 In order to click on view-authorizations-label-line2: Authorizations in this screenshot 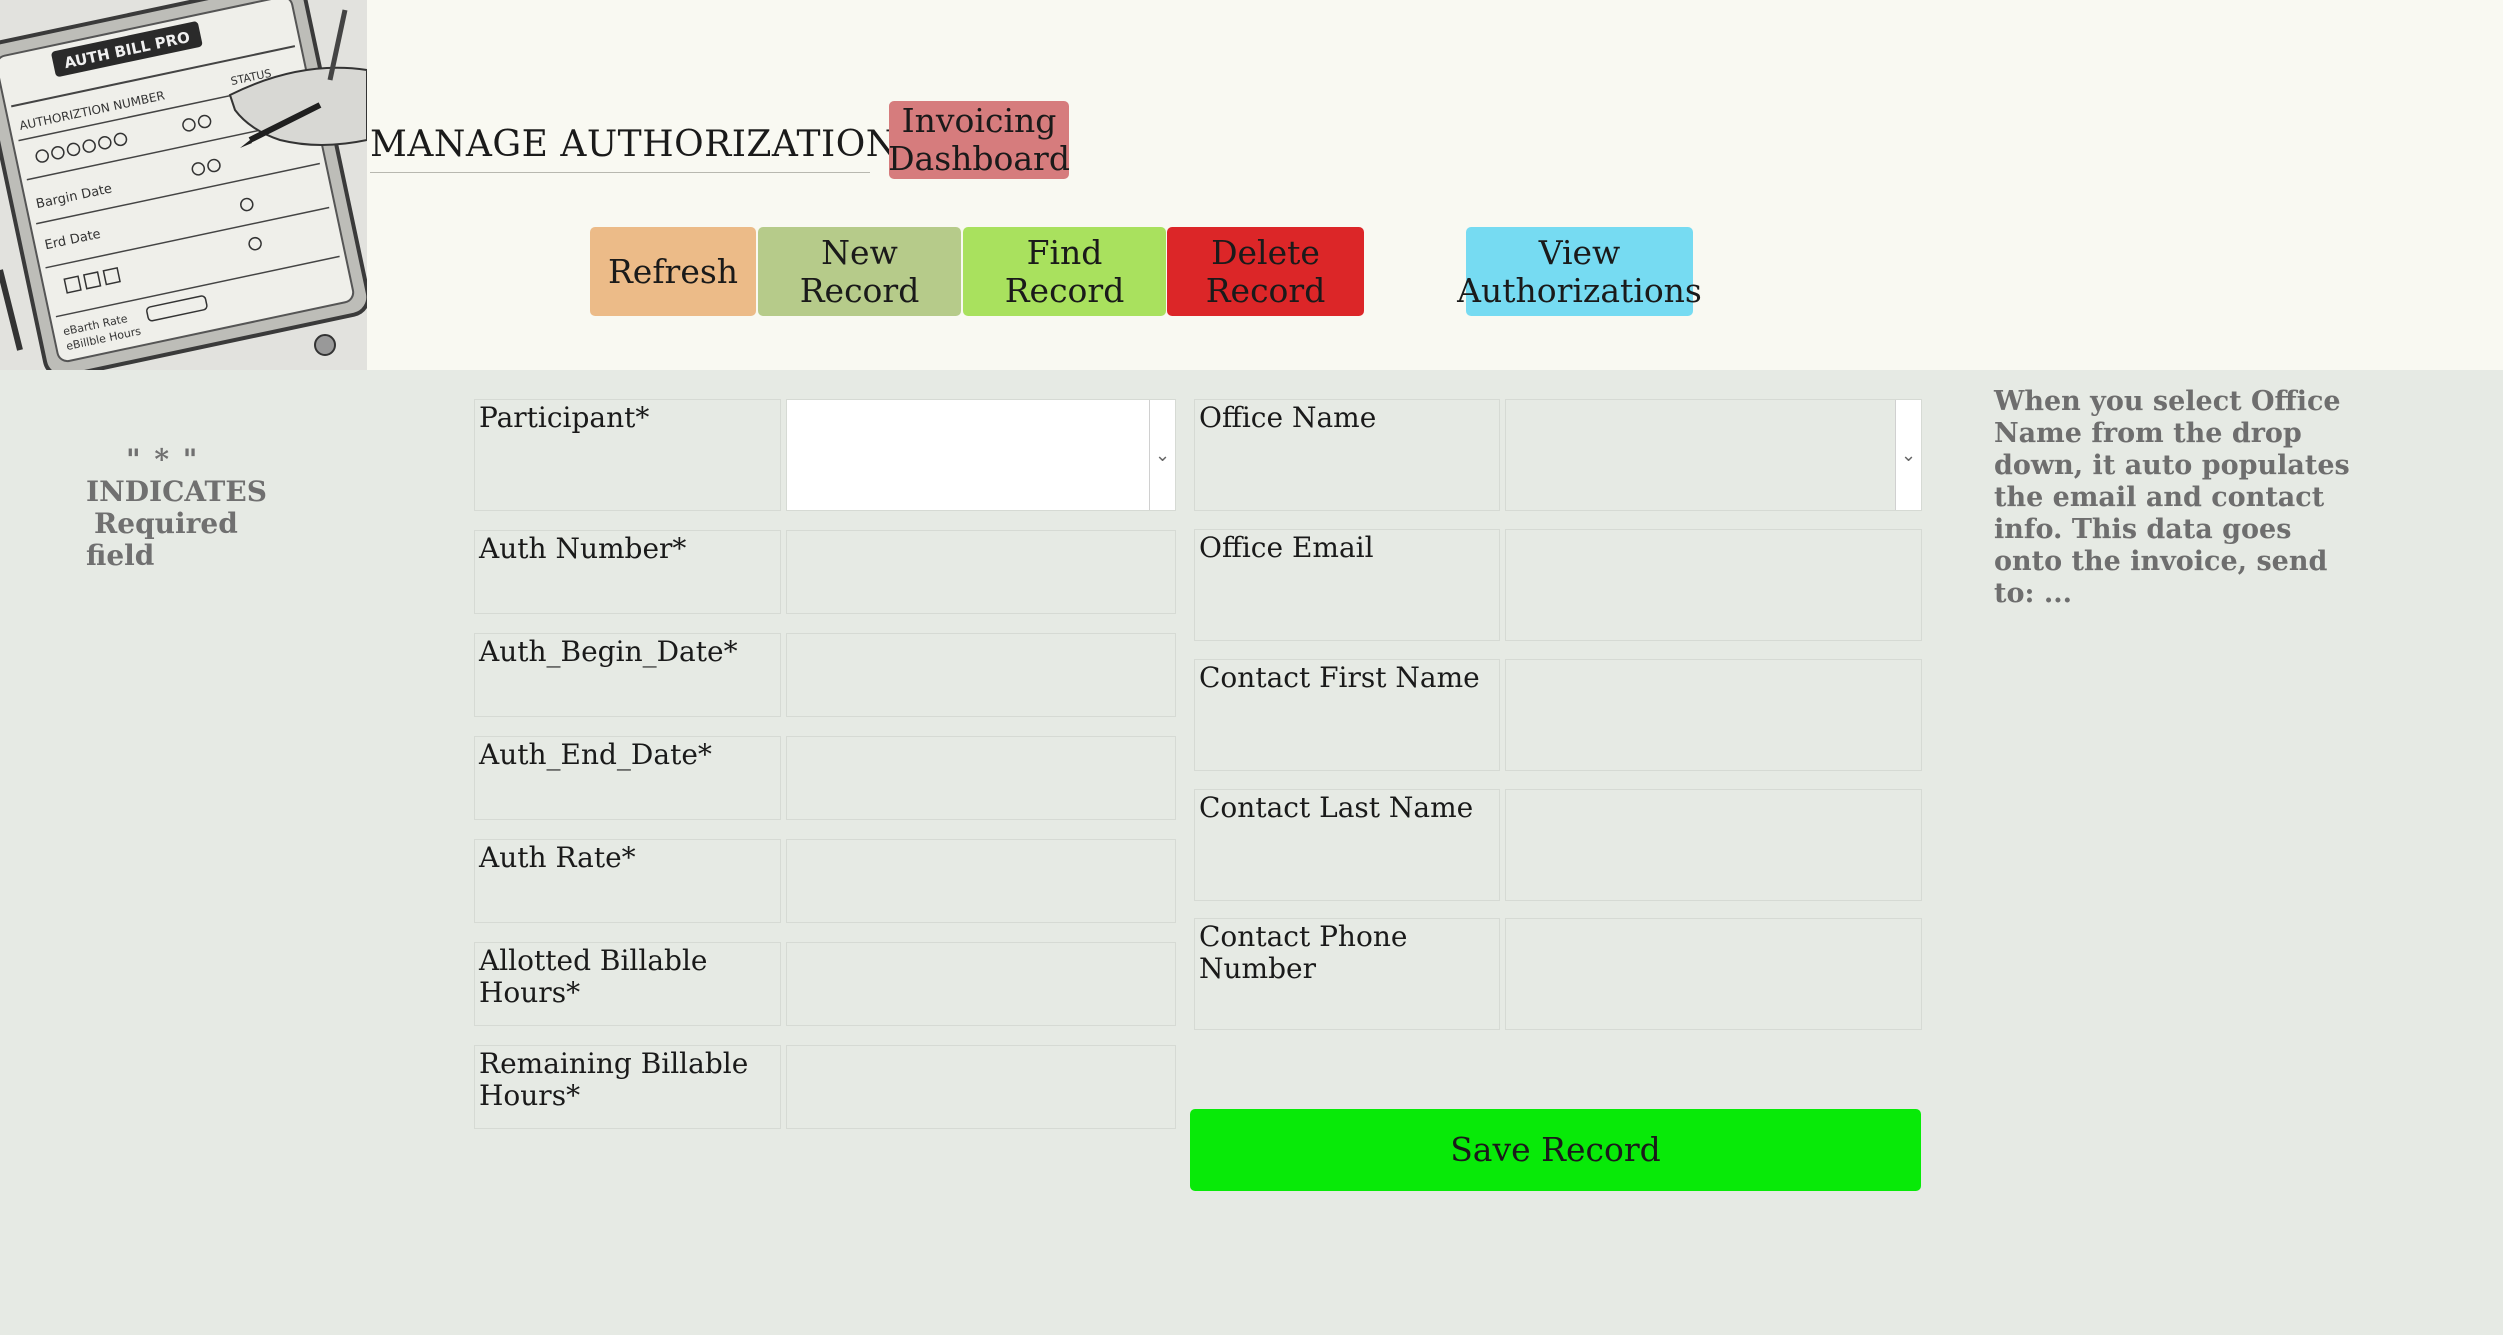, I will do `click(1579, 290)`.